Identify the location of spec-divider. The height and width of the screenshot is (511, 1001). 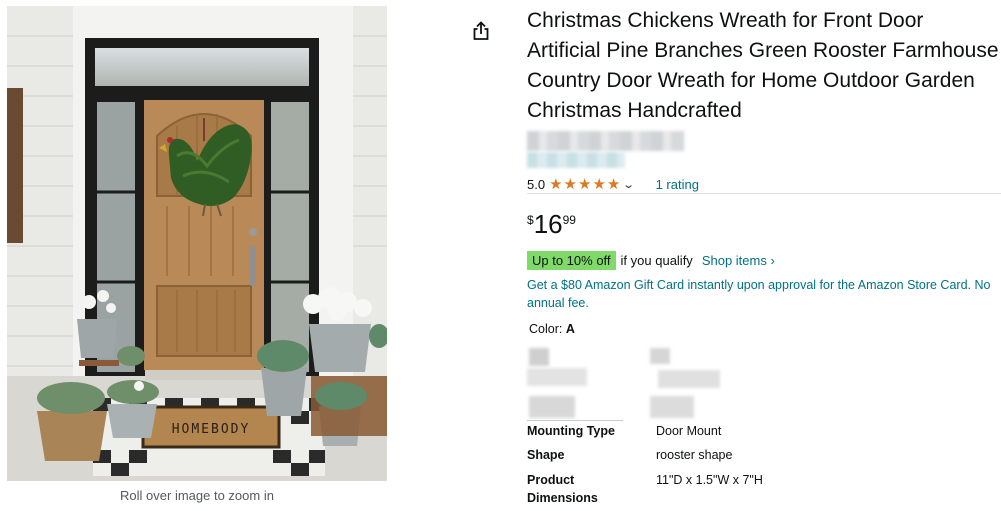
(575, 420).